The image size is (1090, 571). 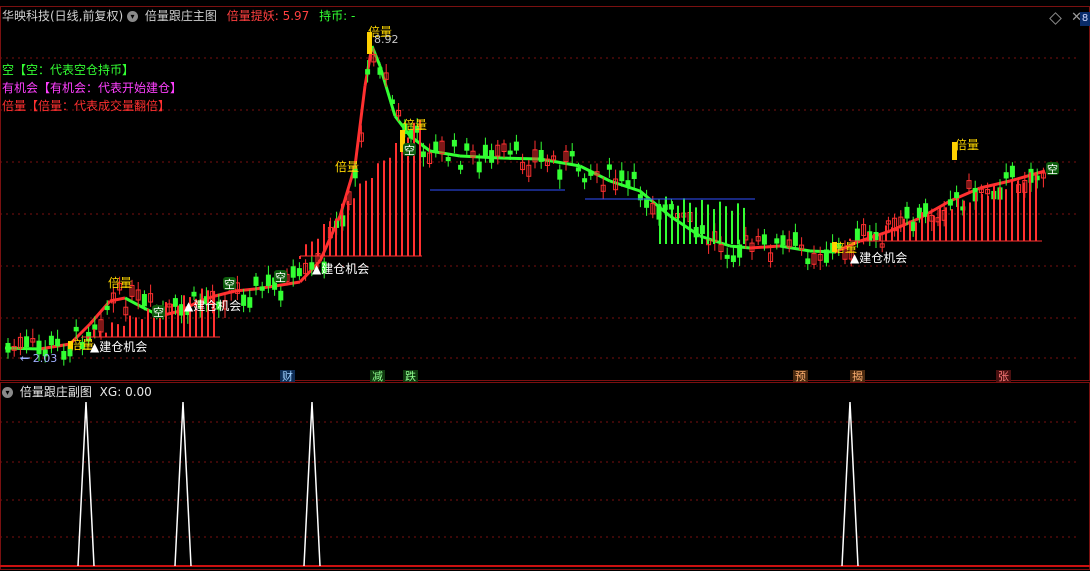 I want to click on sub-indicator-name: 倍量跟庄副图, so click(x=56, y=392).